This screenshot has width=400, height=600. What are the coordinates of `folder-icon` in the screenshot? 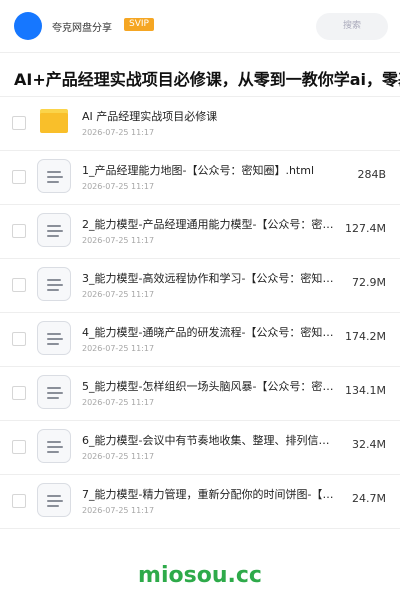 It's located at (54, 121).